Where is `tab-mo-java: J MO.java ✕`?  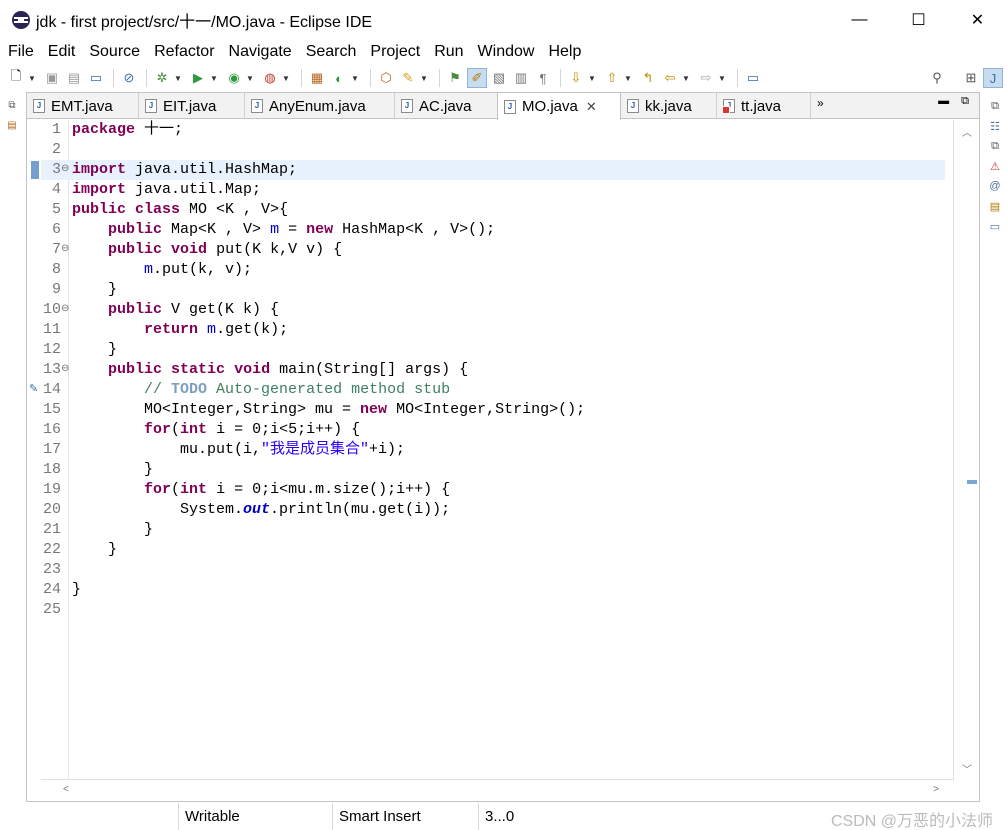 tab-mo-java: J MO.java ✕ is located at coordinates (559, 106).